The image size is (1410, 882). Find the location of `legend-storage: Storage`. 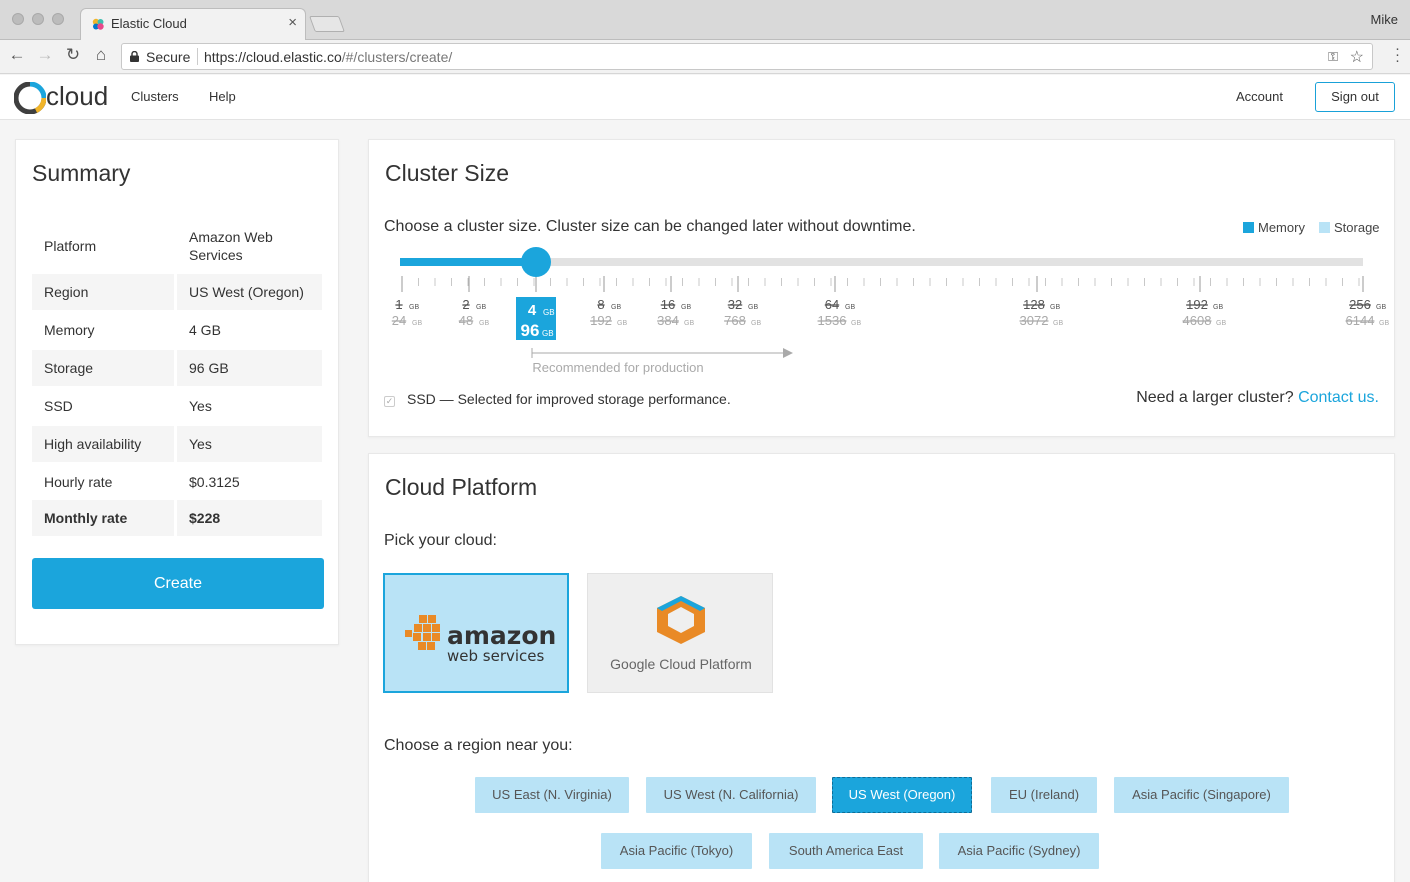

legend-storage: Storage is located at coordinates (1349, 227).